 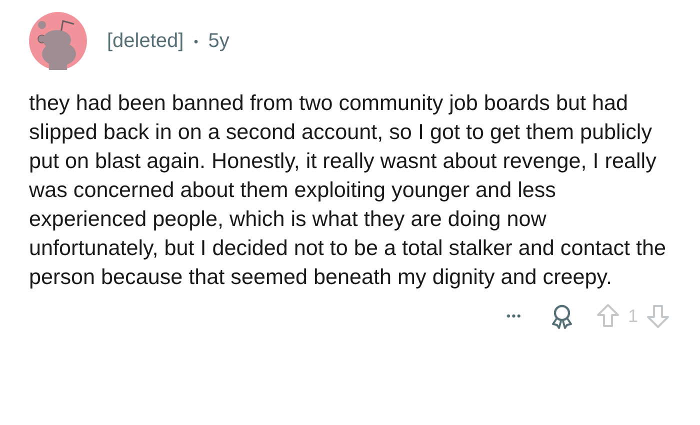 I want to click on upvote-icon, so click(x=608, y=316).